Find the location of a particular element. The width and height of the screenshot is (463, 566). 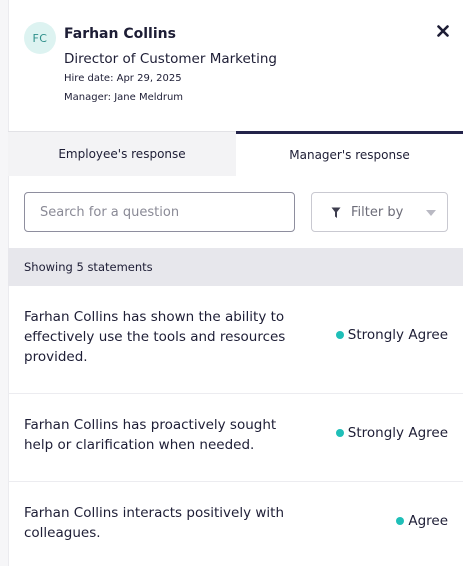

statement-answer: Agree is located at coordinates (422, 521).